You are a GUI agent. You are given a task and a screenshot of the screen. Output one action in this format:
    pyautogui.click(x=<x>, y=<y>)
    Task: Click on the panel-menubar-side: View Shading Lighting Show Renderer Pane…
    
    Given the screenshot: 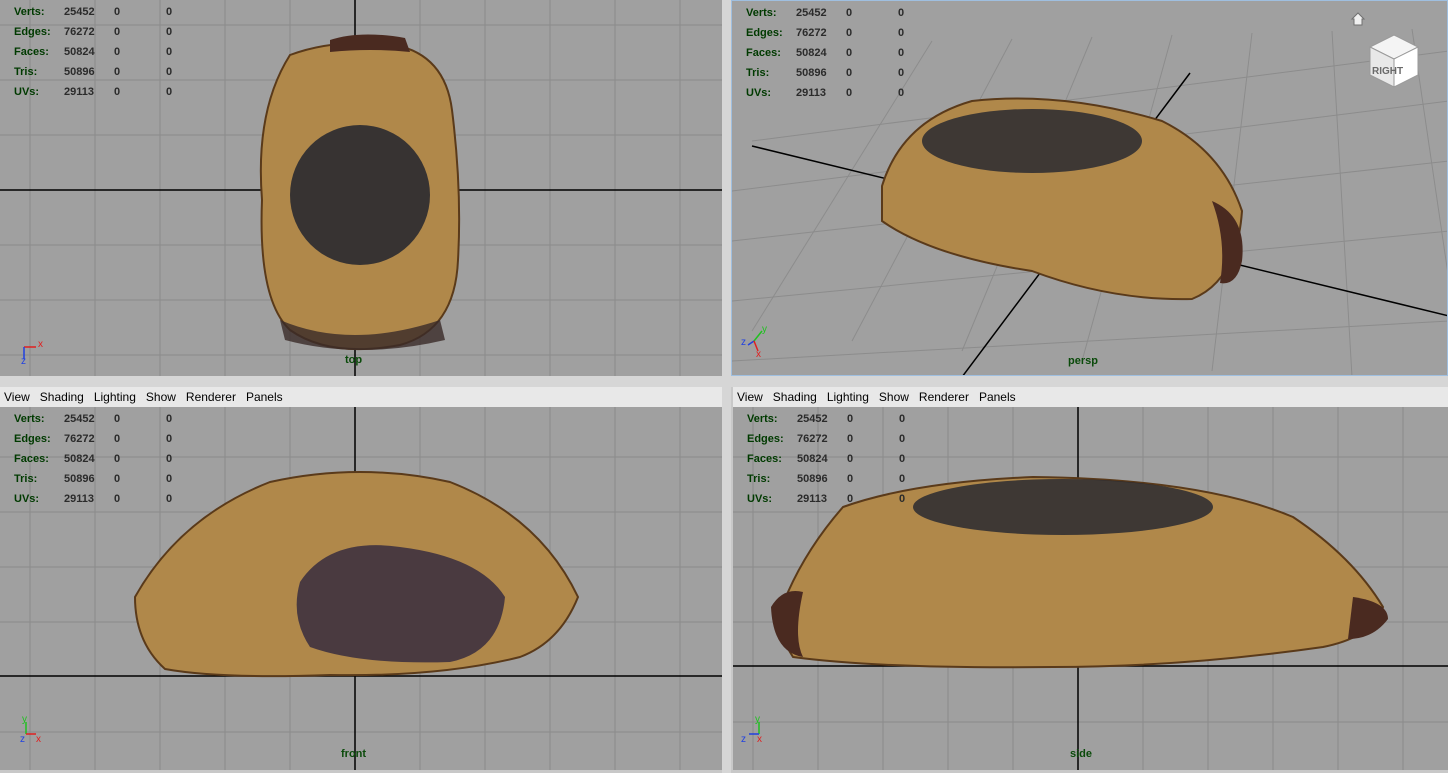 What is the action you would take?
    pyautogui.click(x=1090, y=397)
    